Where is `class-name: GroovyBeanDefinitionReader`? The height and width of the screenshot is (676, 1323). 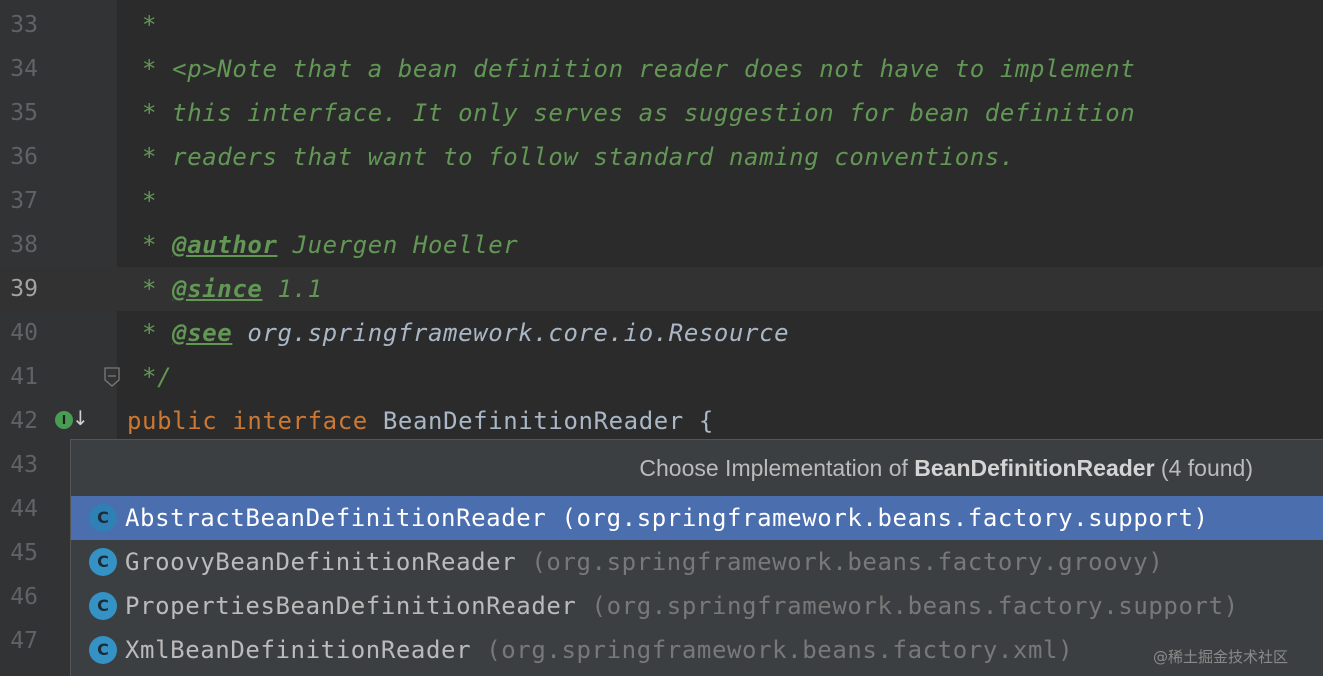 class-name: GroovyBeanDefinitionReader is located at coordinates (321, 562).